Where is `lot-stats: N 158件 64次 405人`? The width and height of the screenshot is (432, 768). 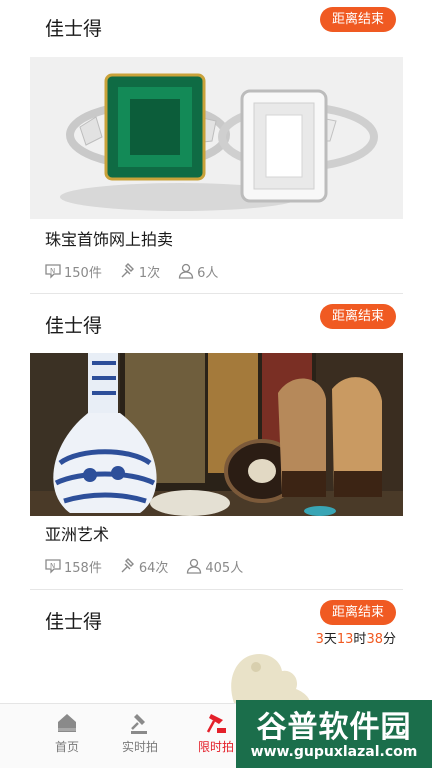
lot-stats: N 158件 64次 405人 is located at coordinates (153, 566).